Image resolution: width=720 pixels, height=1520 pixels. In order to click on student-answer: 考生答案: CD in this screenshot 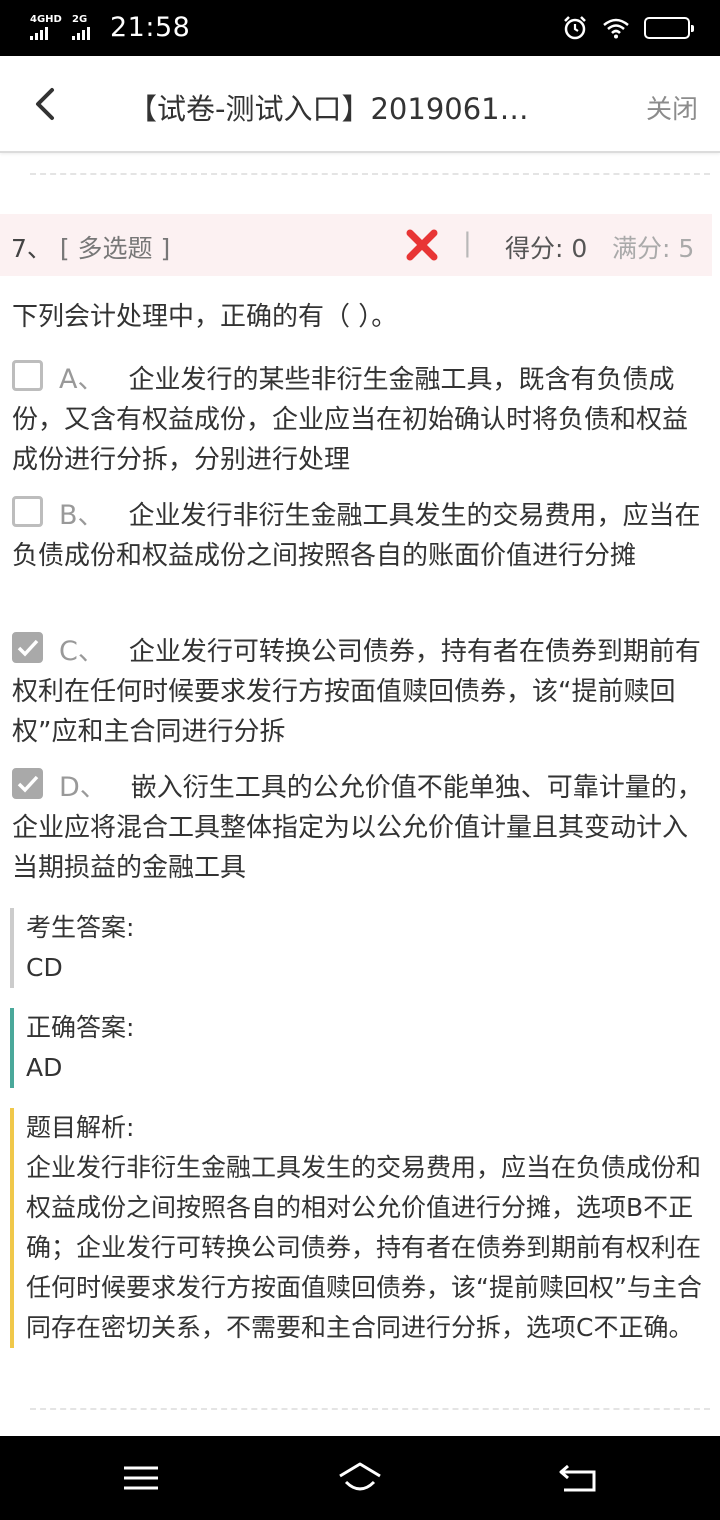, I will do `click(360, 948)`.